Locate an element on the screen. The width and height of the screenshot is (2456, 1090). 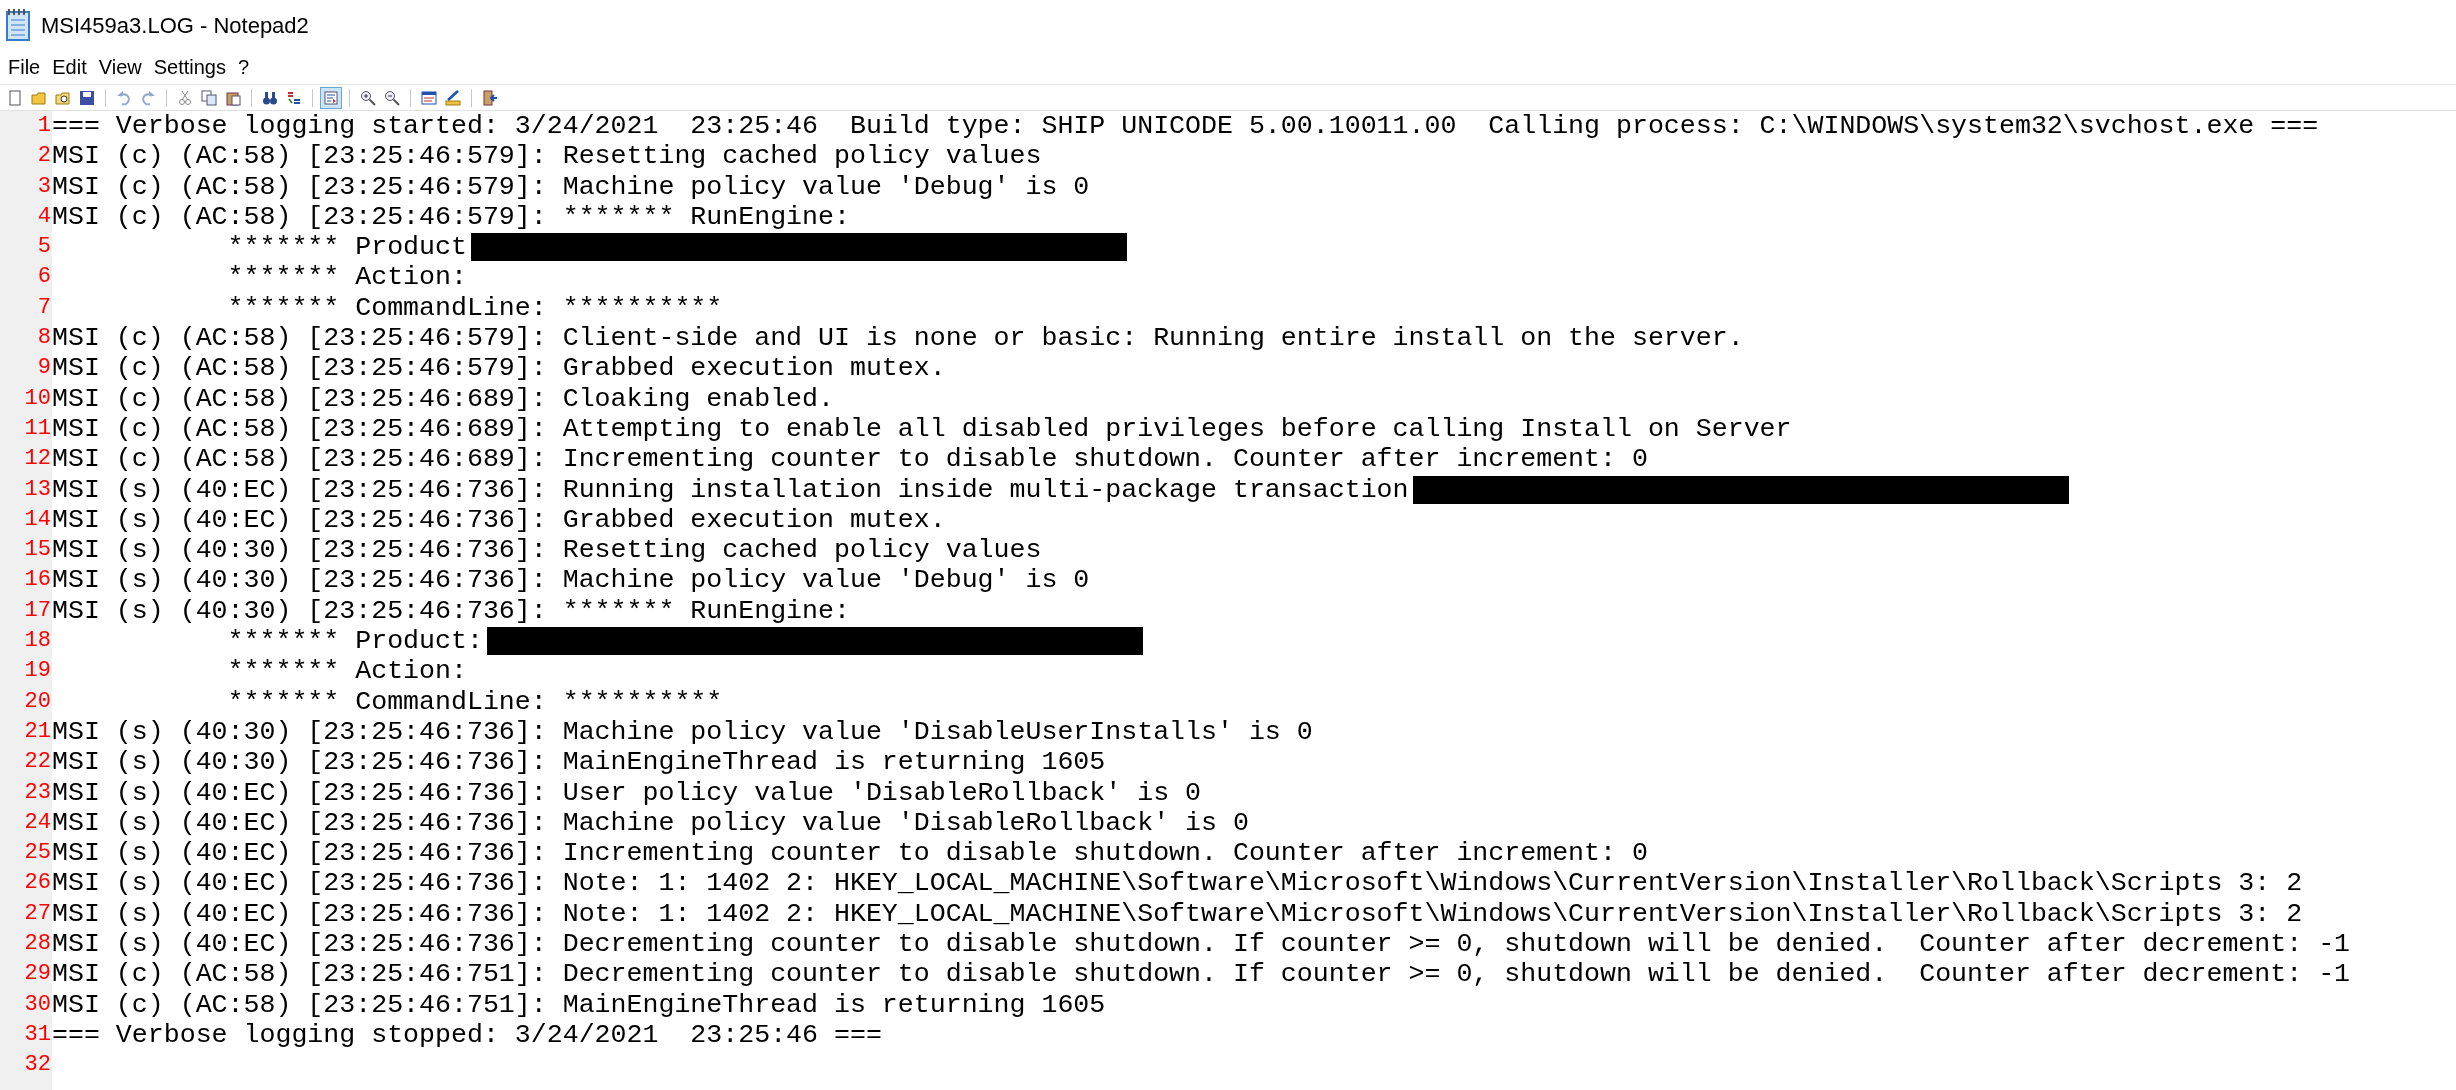
log-line: MSI (c) (AC:58) [23:25:46:689]: Incrementing counter to disable shutdown. Counter after increment: 0 is located at coordinates (850, 459).